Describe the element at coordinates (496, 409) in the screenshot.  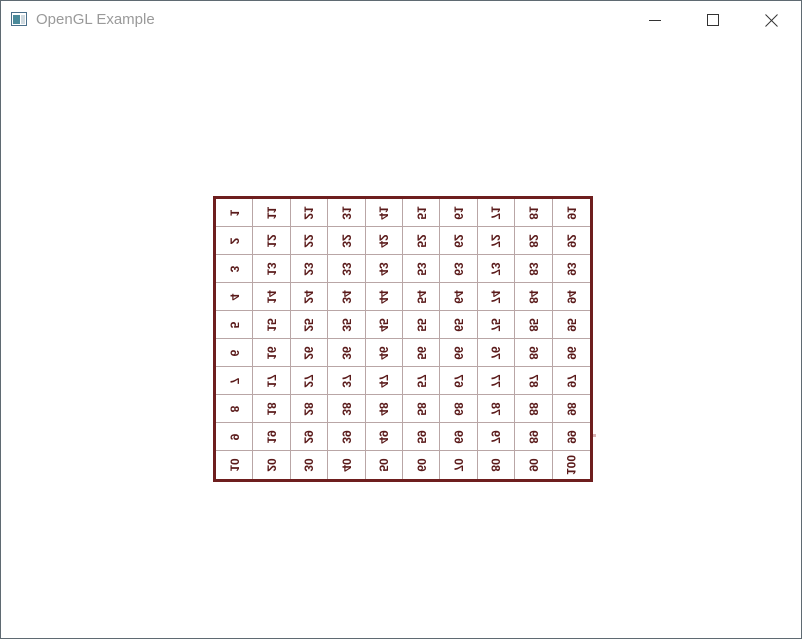
I see `grid-cell: 78` at that location.